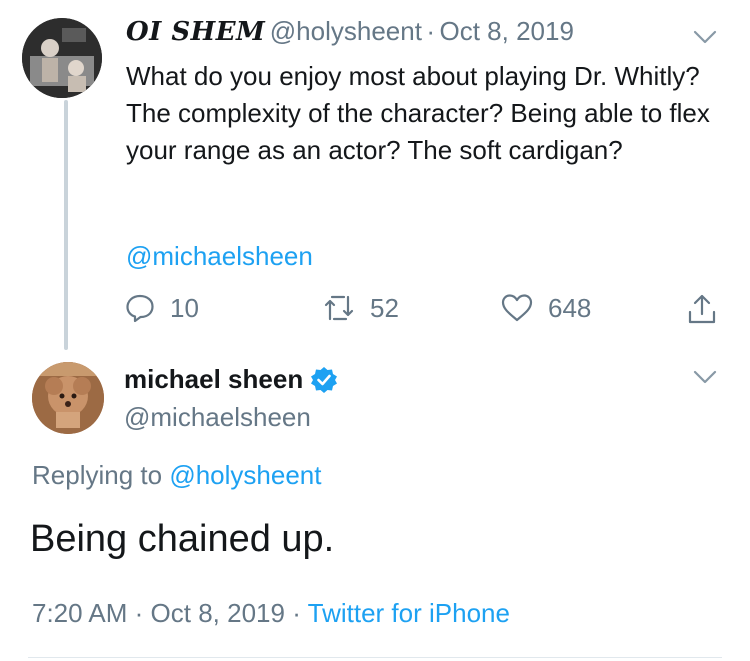  Describe the element at coordinates (217, 417) in the screenshot. I see `handle: @michaelsheen` at that location.